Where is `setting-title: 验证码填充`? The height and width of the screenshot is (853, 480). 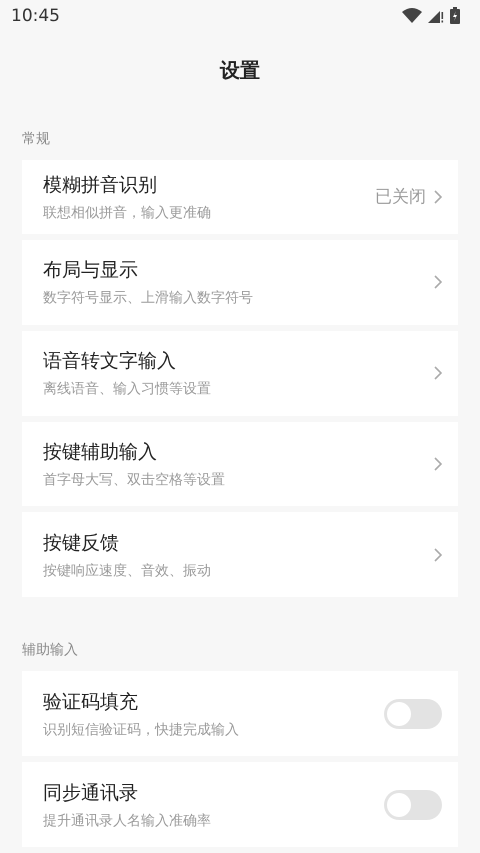
setting-title: 验证码填充 is located at coordinates (91, 702).